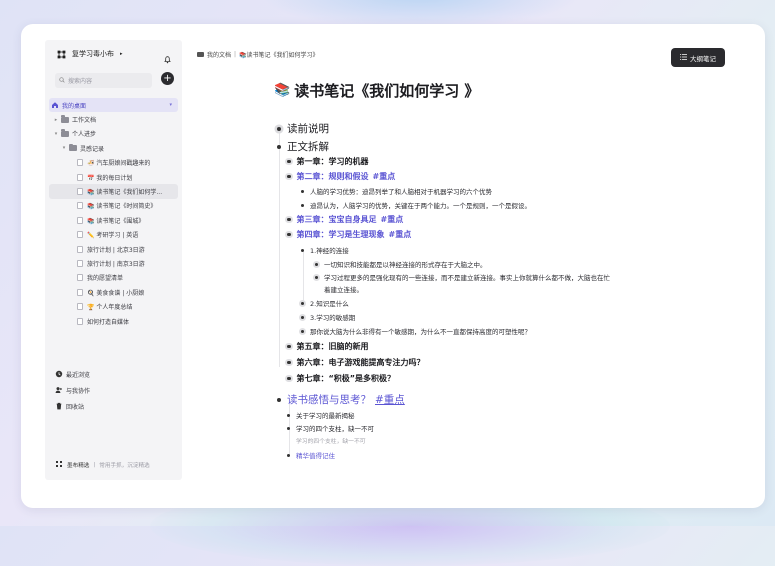 Image resolution: width=775 pixels, height=566 pixels. I want to click on block-text: 读书感悟与思考？, so click(329, 400).